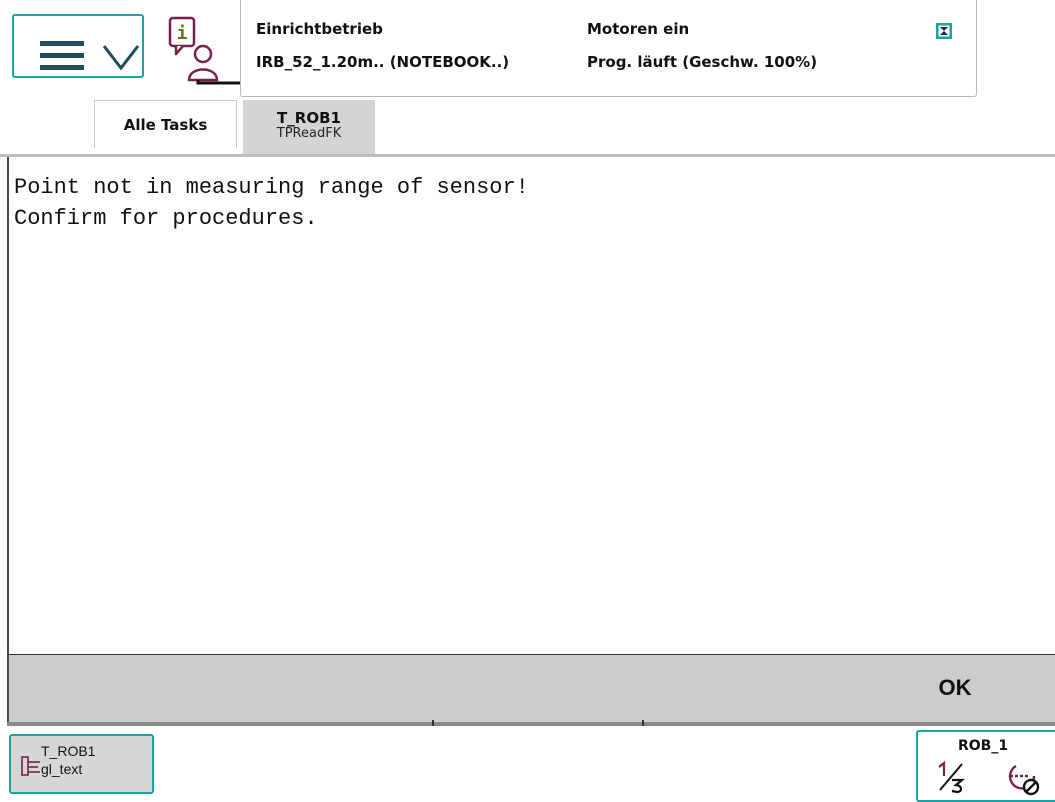  What do you see at coordinates (702, 62) in the screenshot?
I see `program-state: Prog. läuft (Geschw. 100%)` at bounding box center [702, 62].